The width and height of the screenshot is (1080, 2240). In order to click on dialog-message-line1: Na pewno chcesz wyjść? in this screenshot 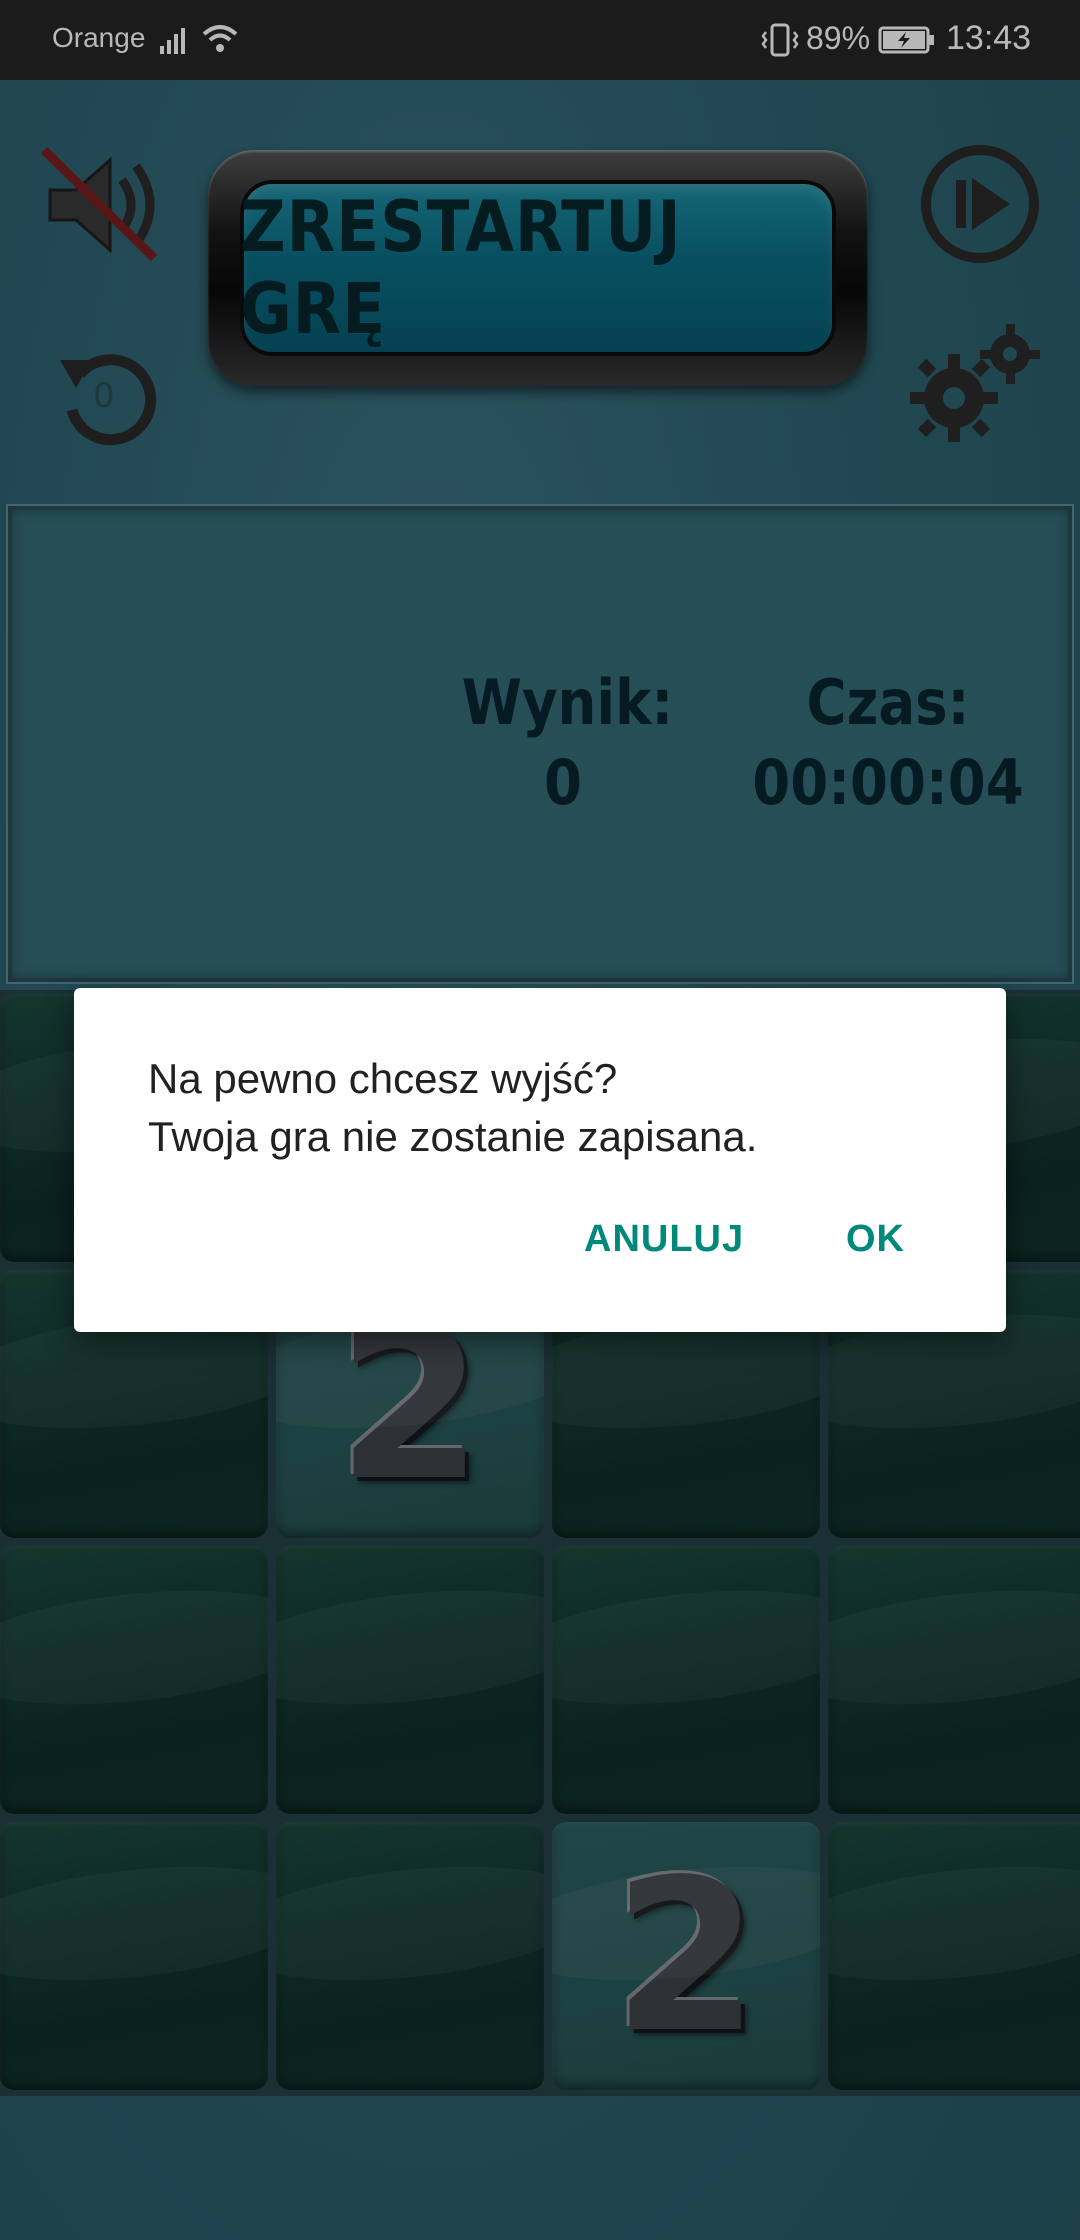, I will do `click(383, 1078)`.